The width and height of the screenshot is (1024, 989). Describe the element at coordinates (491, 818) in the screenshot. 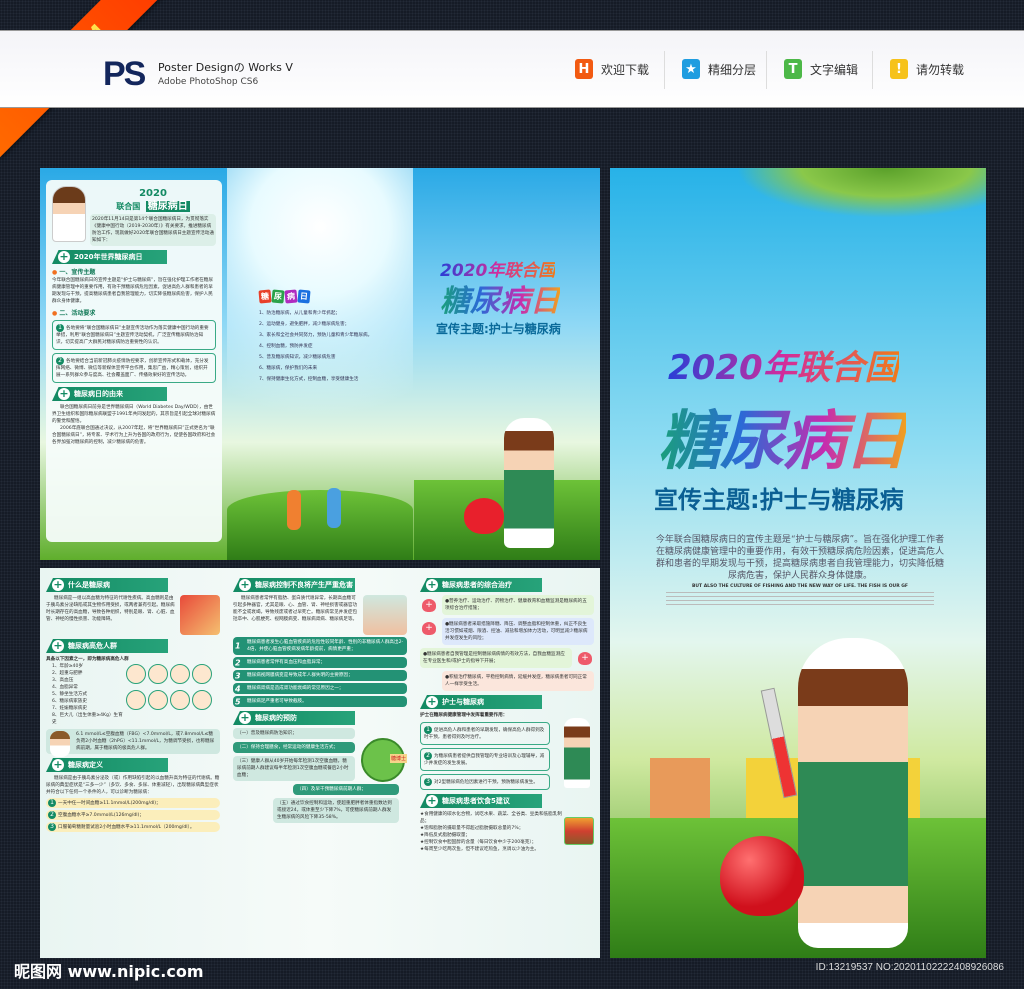

I see `diet-item: ★食用健康的碳水化合物，试吃水果、蔬菜、全谷类、豆类和低脂乳制品；` at that location.